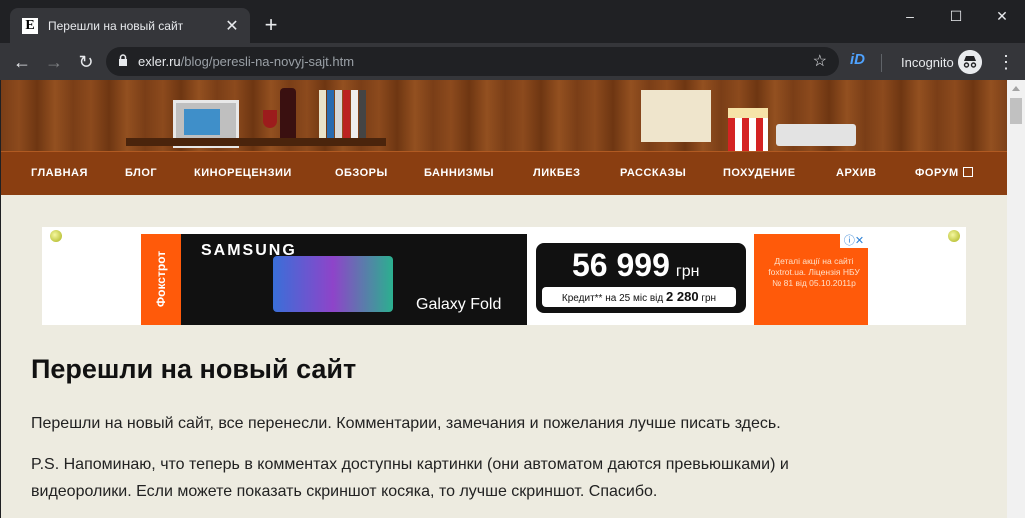  Describe the element at coordinates (271, 25) in the screenshot. I see `new-tab-button: +` at that location.